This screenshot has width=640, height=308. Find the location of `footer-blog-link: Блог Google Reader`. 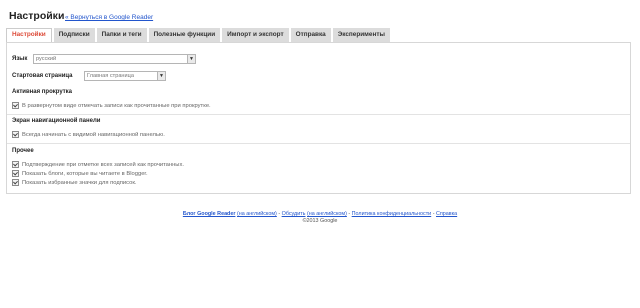

footer-blog-link: Блог Google Reader is located at coordinates (209, 214).